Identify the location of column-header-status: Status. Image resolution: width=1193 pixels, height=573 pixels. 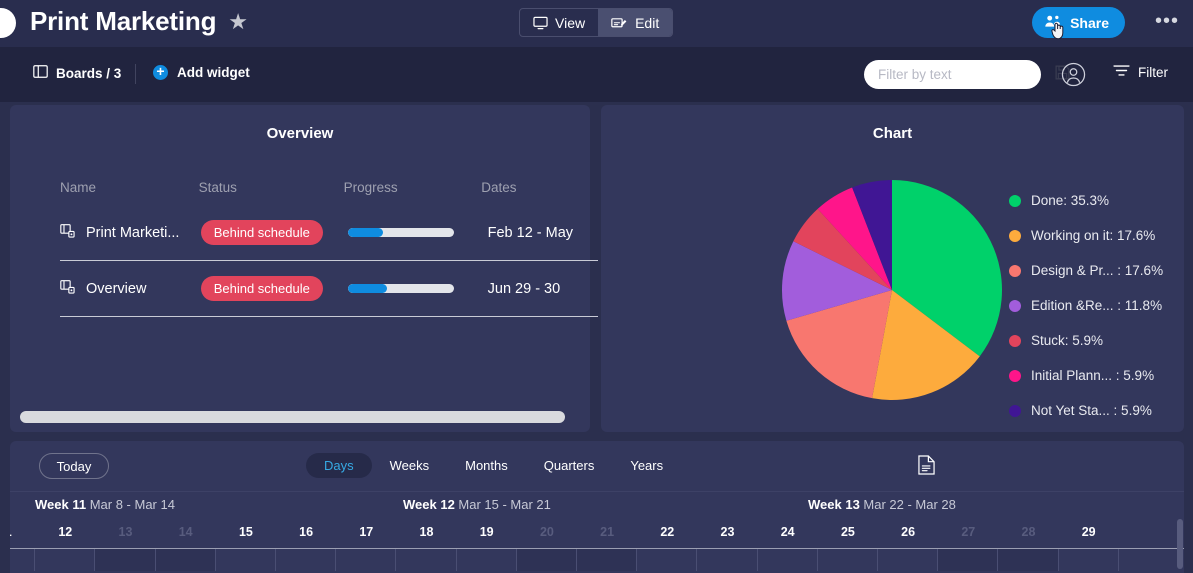
(217, 187).